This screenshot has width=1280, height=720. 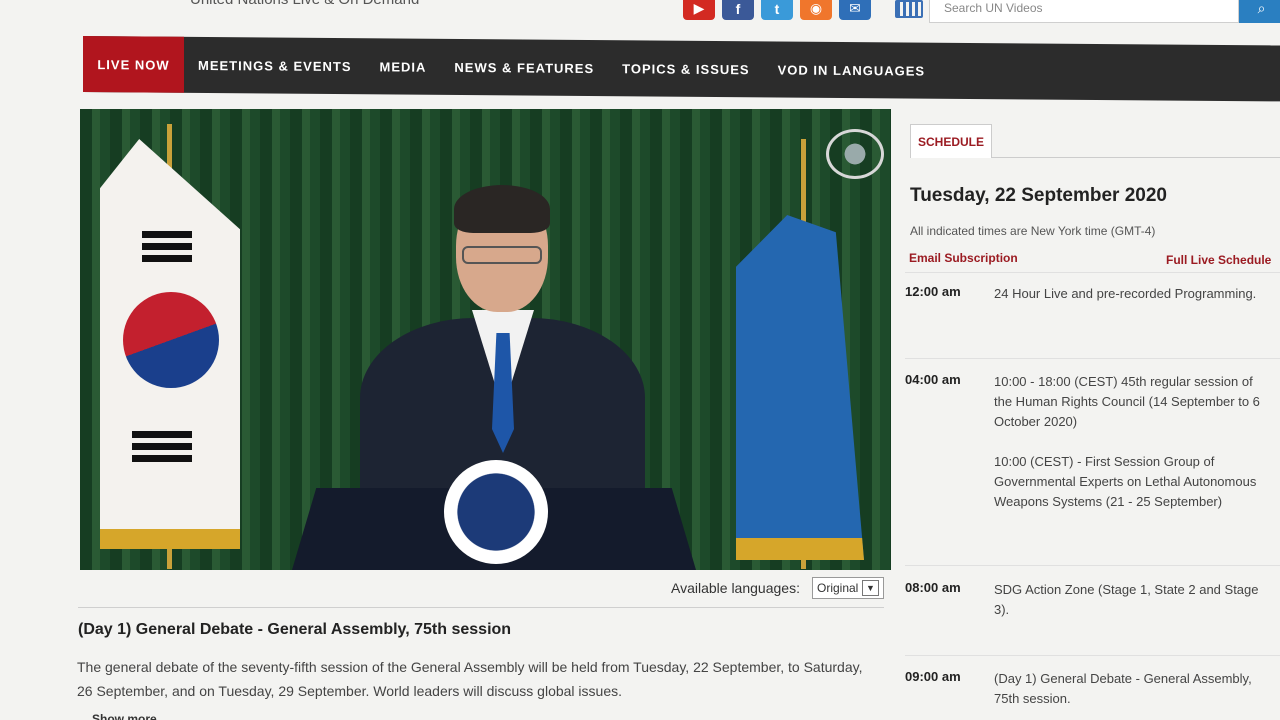 What do you see at coordinates (933, 676) in the screenshot?
I see `schedule-time: 09:00 am` at bounding box center [933, 676].